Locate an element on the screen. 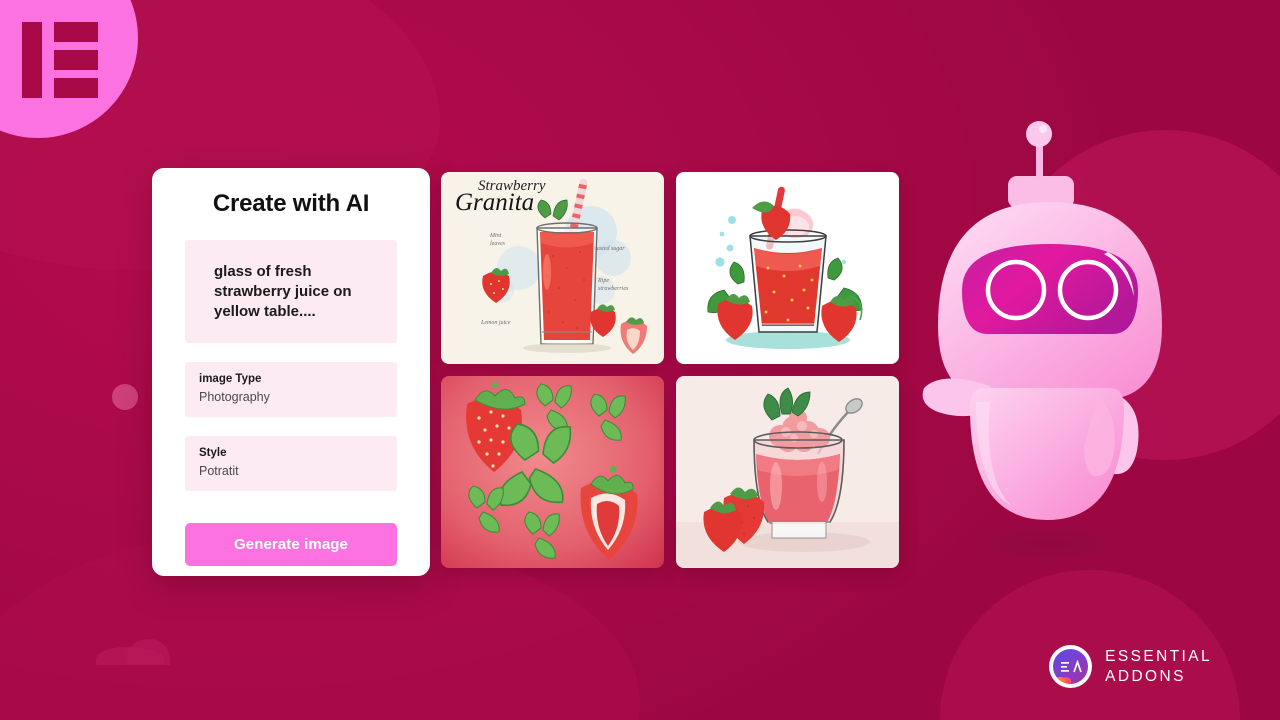 This screenshot has width=1280, height=720. elementor-bars-group is located at coordinates (76, 60).